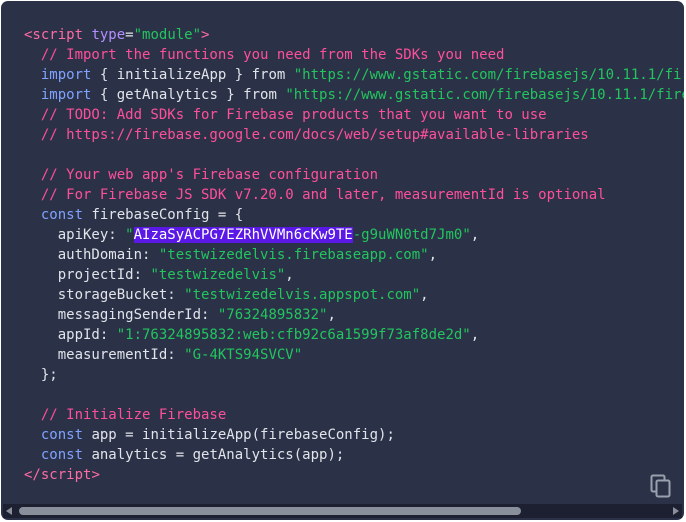 Image resolution: width=686 pixels, height=522 pixels. I want to click on code-token: projectId:, so click(87, 275).